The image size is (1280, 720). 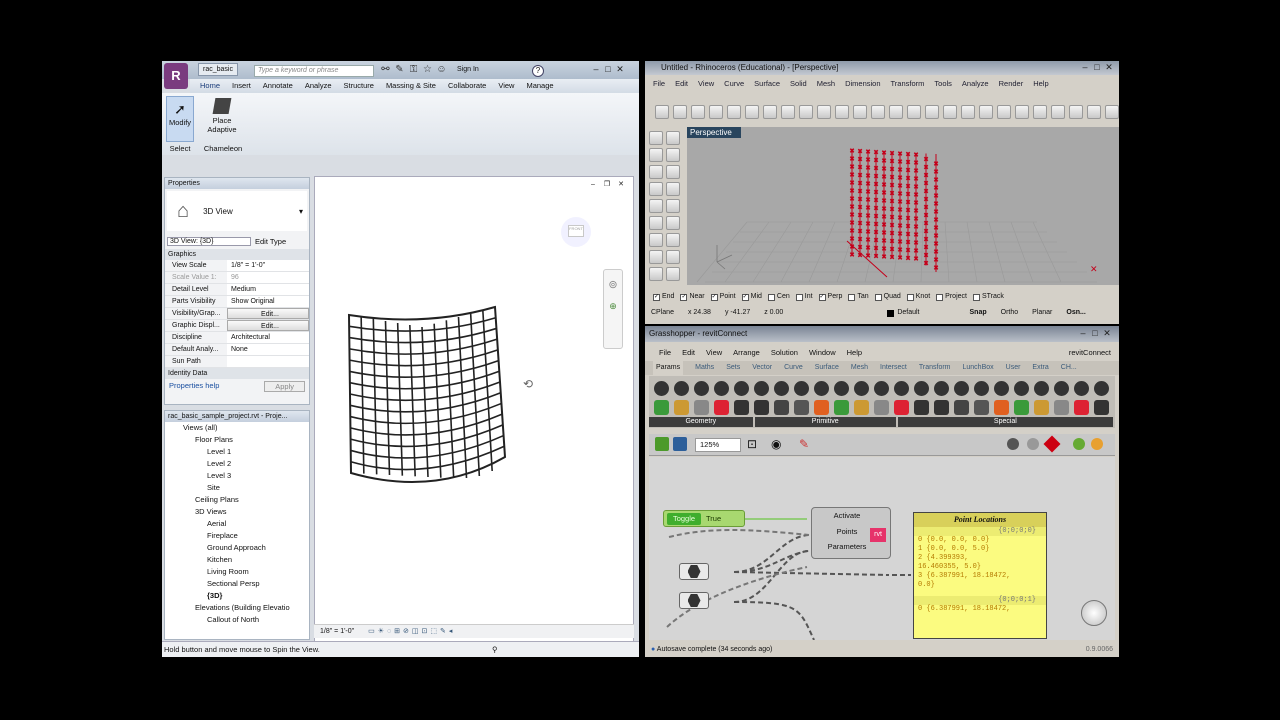 I want to click on minimize-icon: –, so click(x=1085, y=67).